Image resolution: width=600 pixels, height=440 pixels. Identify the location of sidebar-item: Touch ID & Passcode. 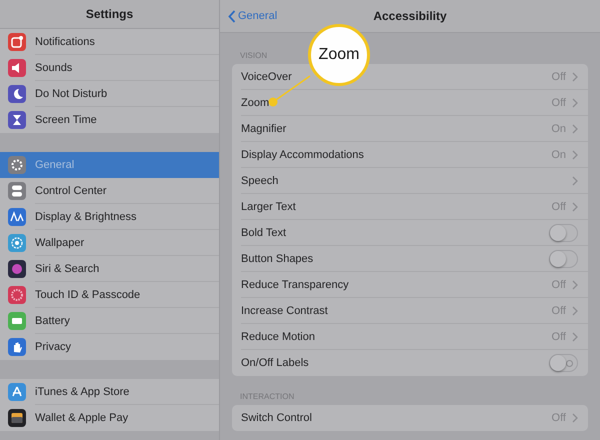
(109, 295).